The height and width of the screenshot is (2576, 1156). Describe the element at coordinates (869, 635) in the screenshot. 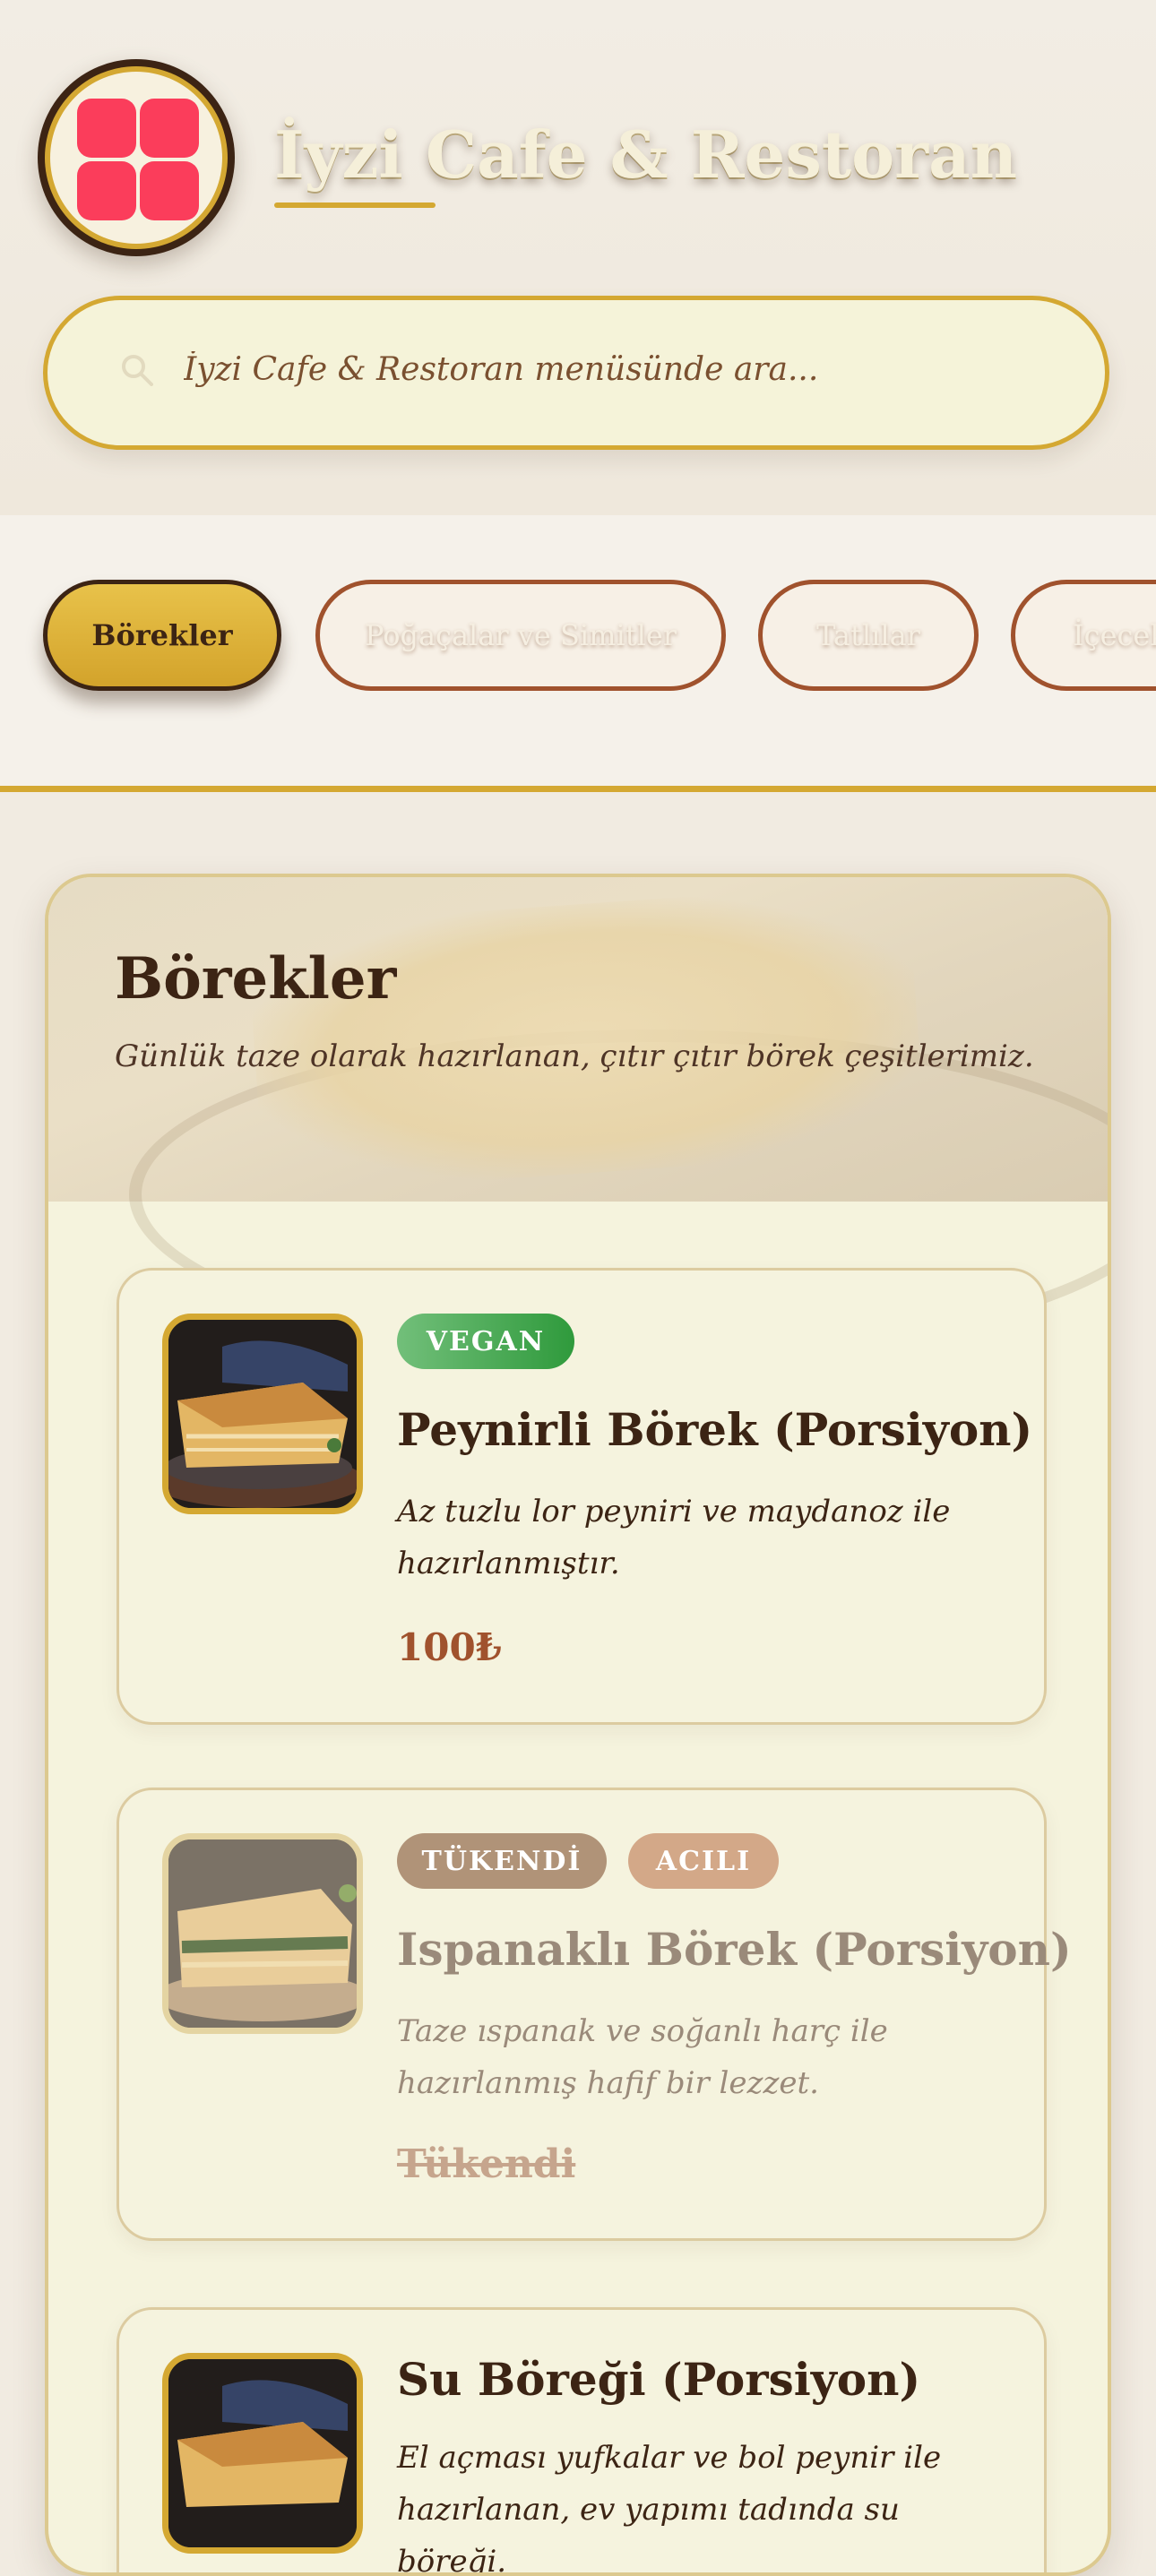

I see `tab-tatlilar: Tatlılar` at that location.